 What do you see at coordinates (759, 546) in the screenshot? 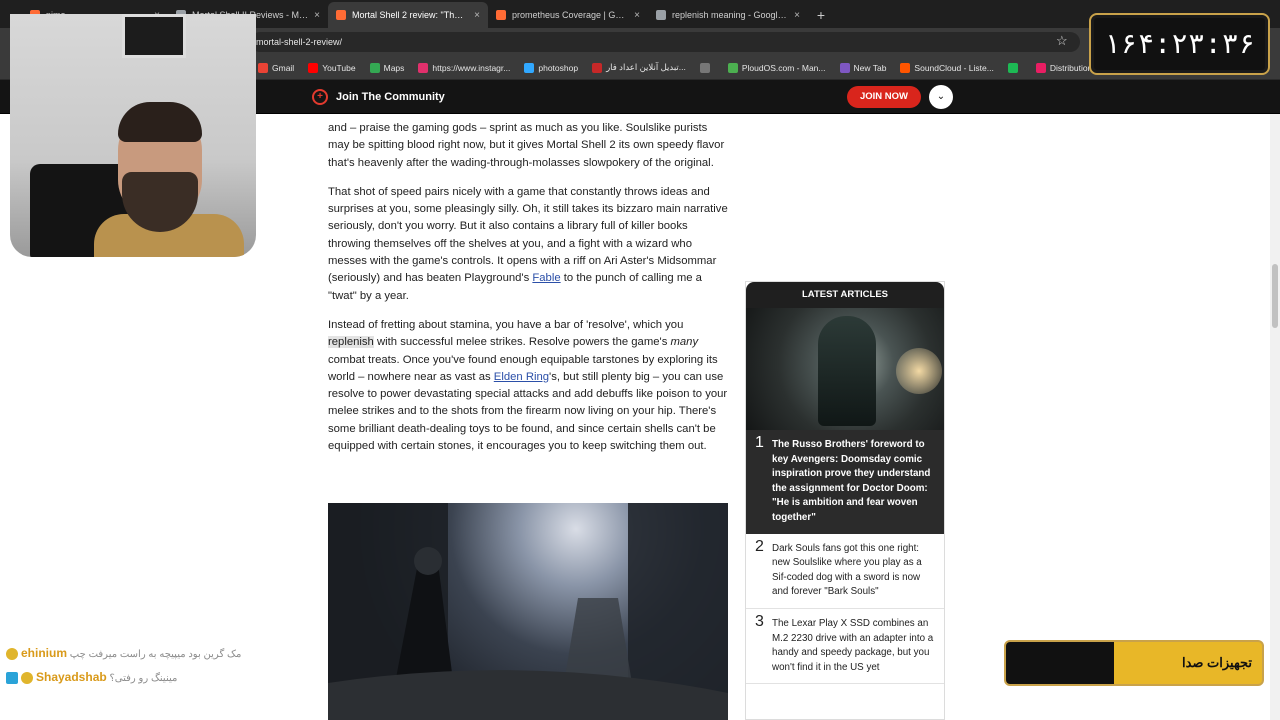
I see `item-number: 2` at bounding box center [759, 546].